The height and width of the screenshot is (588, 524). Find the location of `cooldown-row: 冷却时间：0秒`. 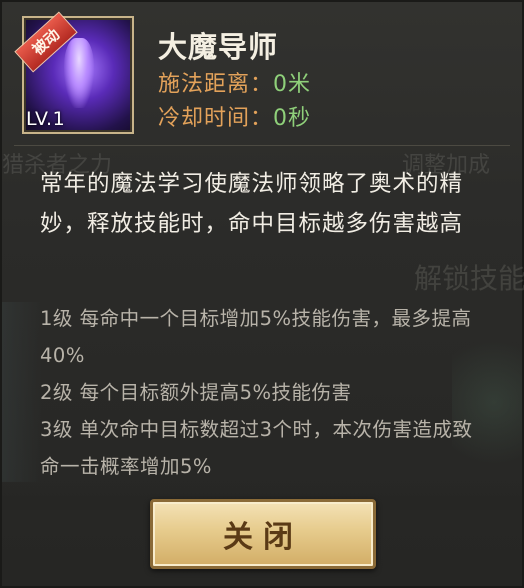

cooldown-row: 冷却时间：0秒 is located at coordinates (234, 116).